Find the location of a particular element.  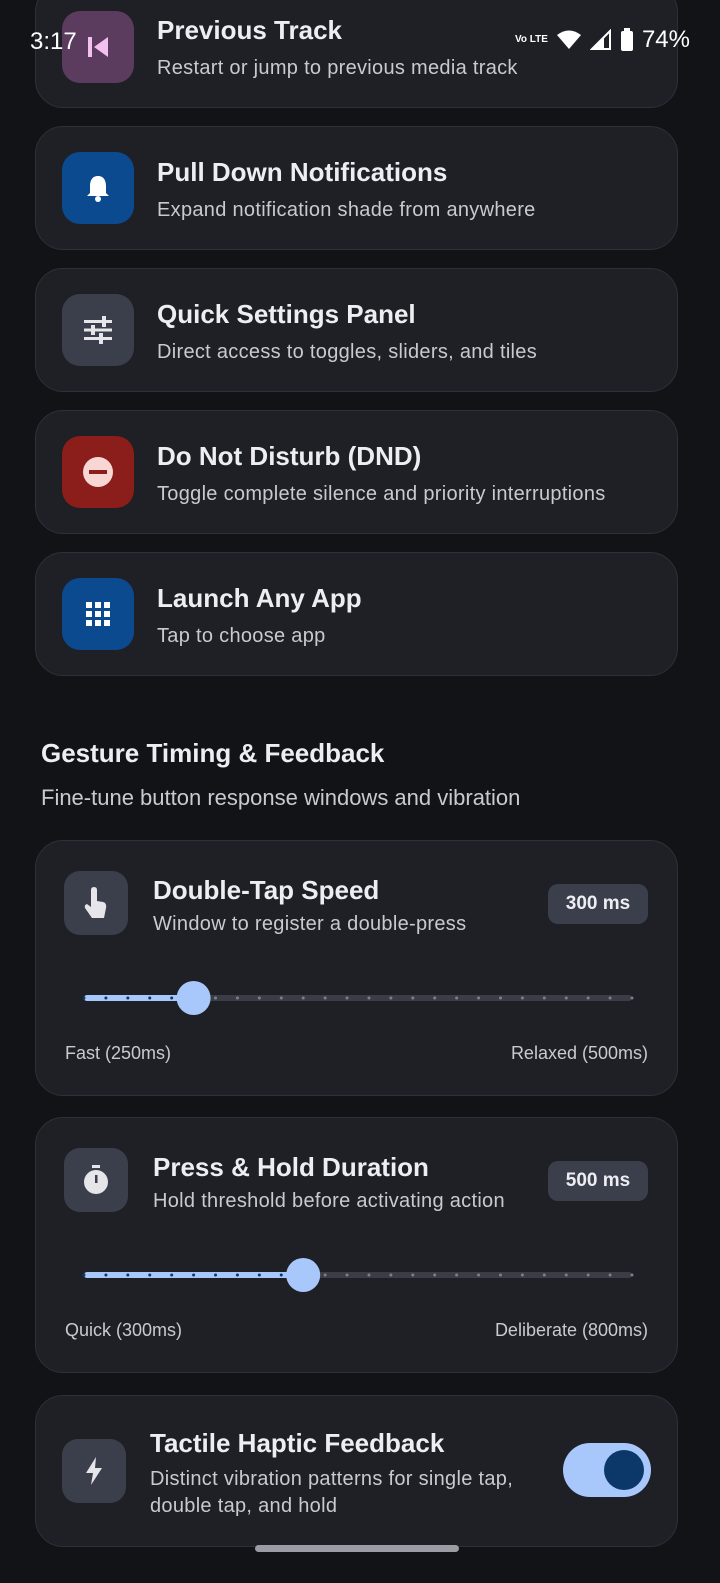

action-subtitle: Tap to choose app is located at coordinates (241, 636).